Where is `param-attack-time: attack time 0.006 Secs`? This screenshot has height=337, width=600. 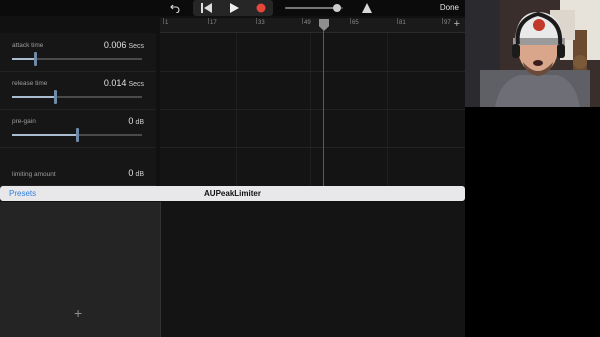 param-attack-time: attack time 0.006 Secs is located at coordinates (78, 52).